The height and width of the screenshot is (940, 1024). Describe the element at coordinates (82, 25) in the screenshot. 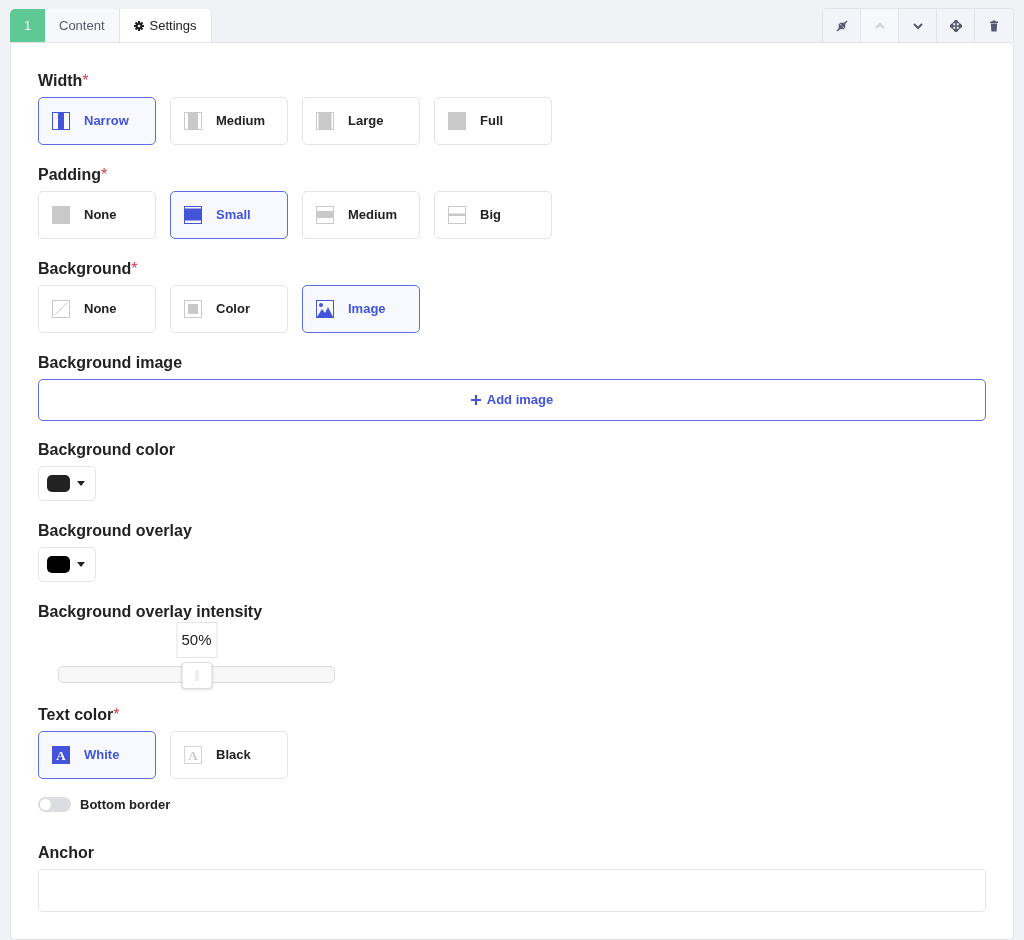

I see `tab: Content` at that location.